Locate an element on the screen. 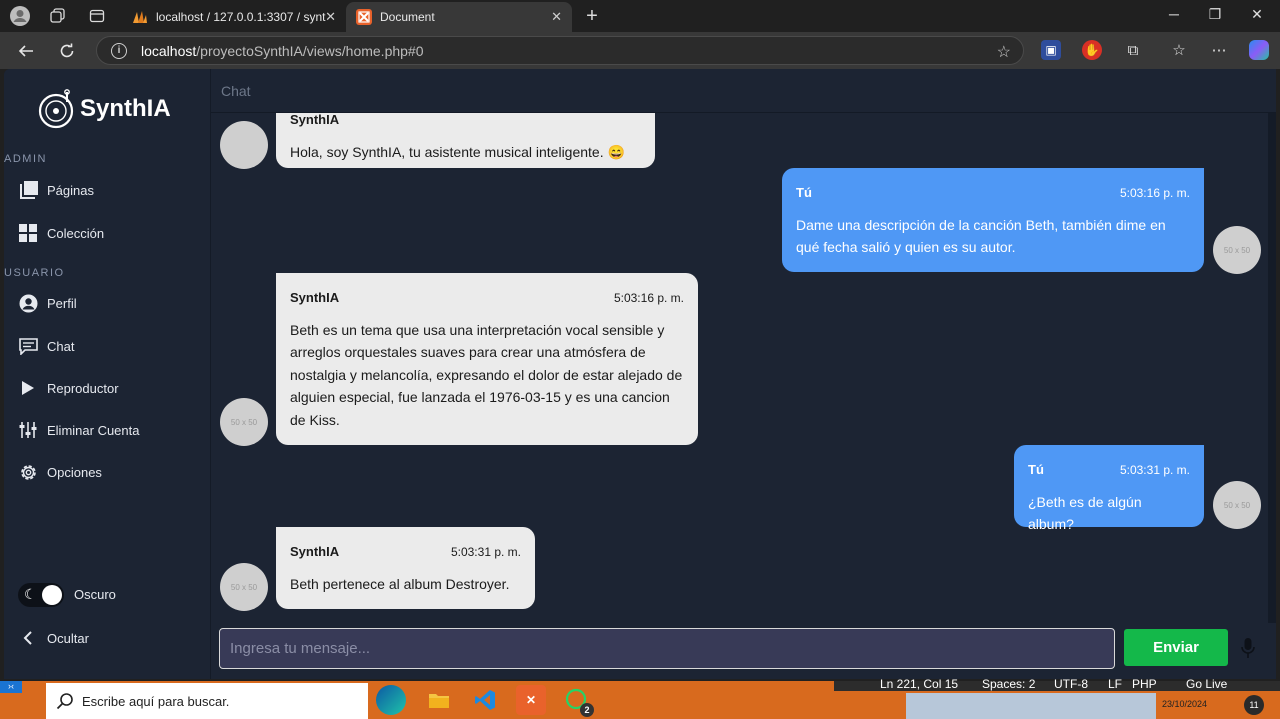 This screenshot has height=719, width=1280. wallpaper-strip is located at coordinates (1031, 706).